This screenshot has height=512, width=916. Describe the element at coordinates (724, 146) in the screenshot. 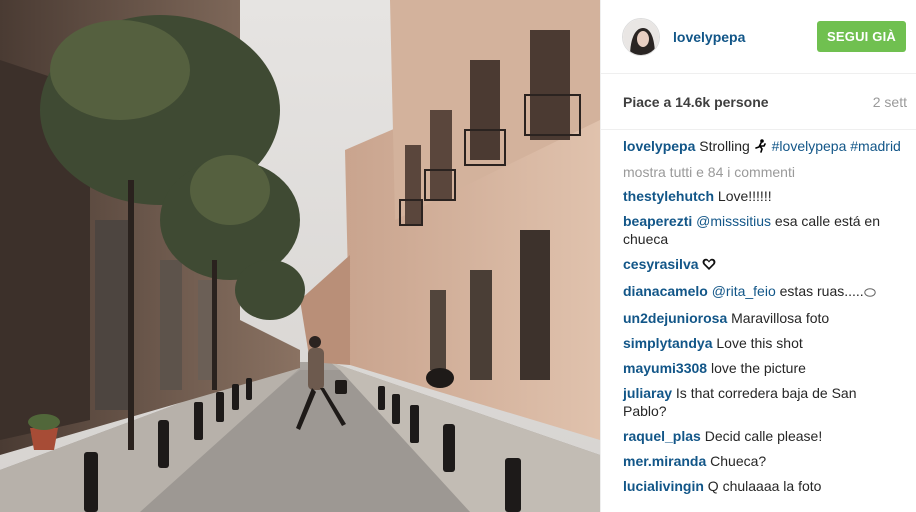

I see `caption-text: Strolling` at that location.